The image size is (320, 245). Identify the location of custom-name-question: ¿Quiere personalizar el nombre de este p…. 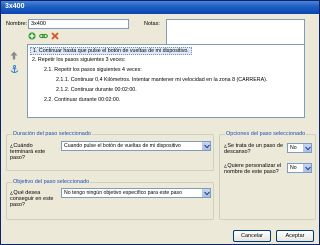
(253, 169).